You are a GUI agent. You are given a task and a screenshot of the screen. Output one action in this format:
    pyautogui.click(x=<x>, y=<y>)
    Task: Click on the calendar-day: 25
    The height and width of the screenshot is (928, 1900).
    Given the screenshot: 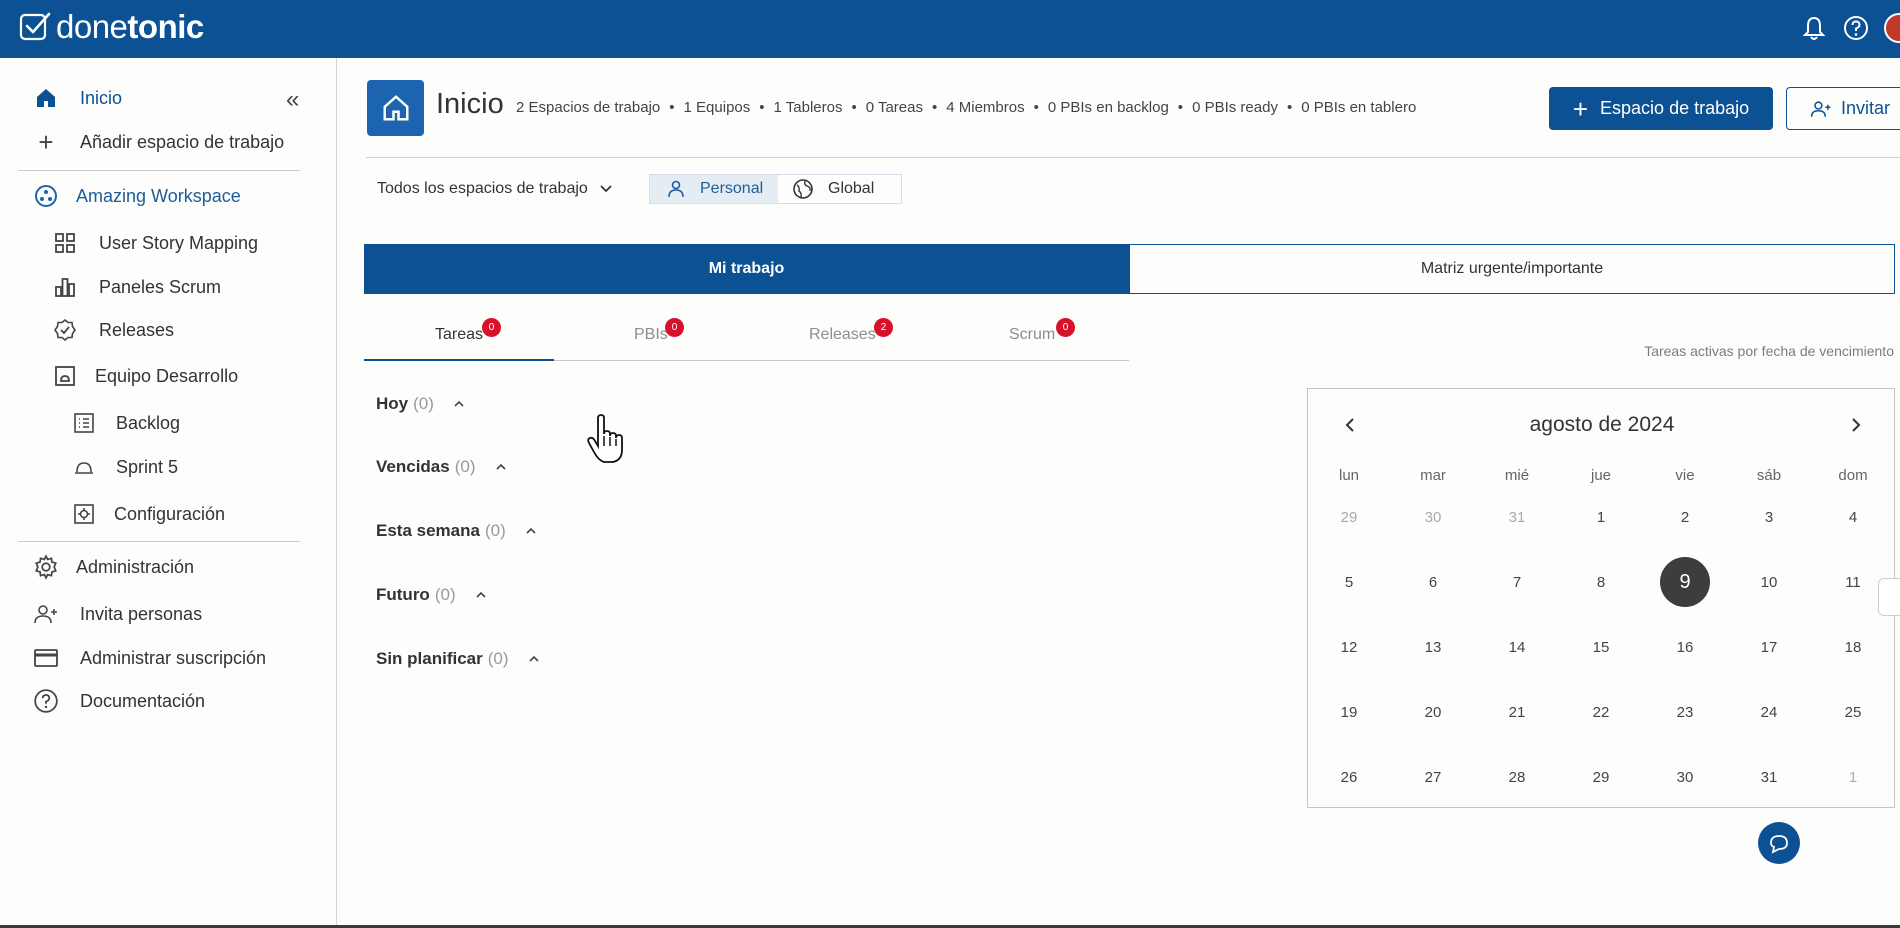 What is the action you would take?
    pyautogui.click(x=1853, y=712)
    